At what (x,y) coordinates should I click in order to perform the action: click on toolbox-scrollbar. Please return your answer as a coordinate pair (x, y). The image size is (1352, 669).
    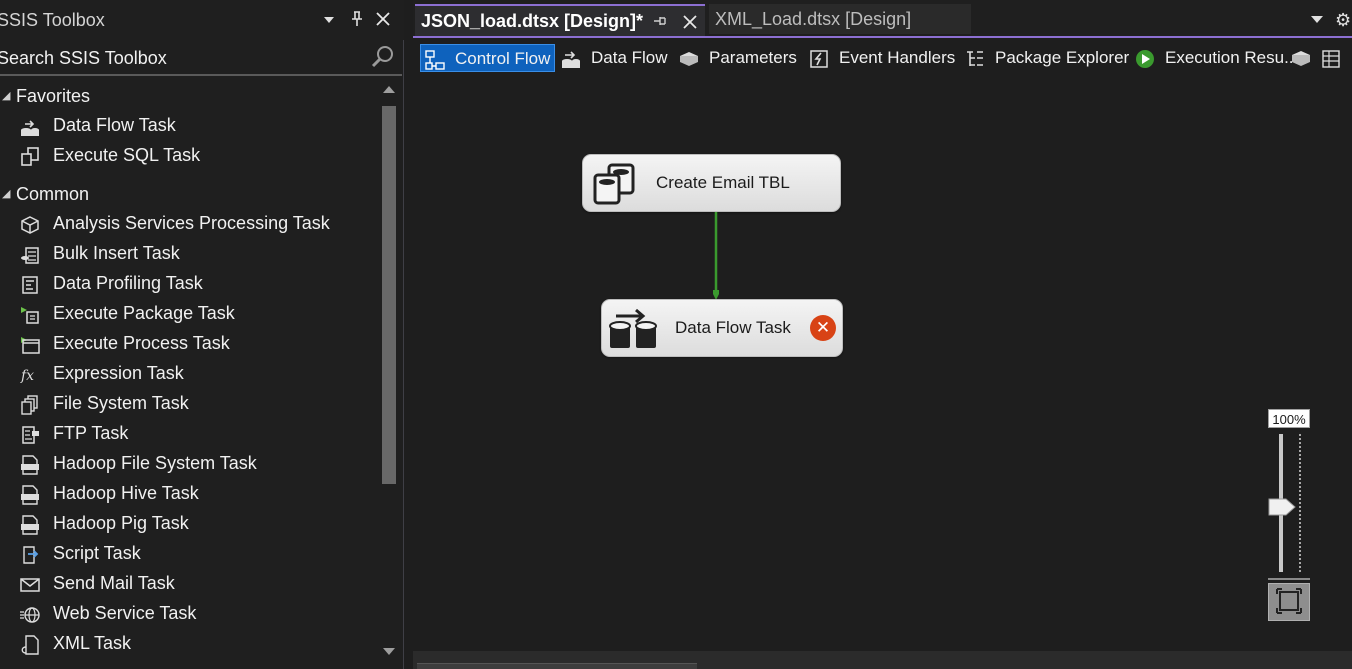
    Looking at the image, I should click on (389, 374).